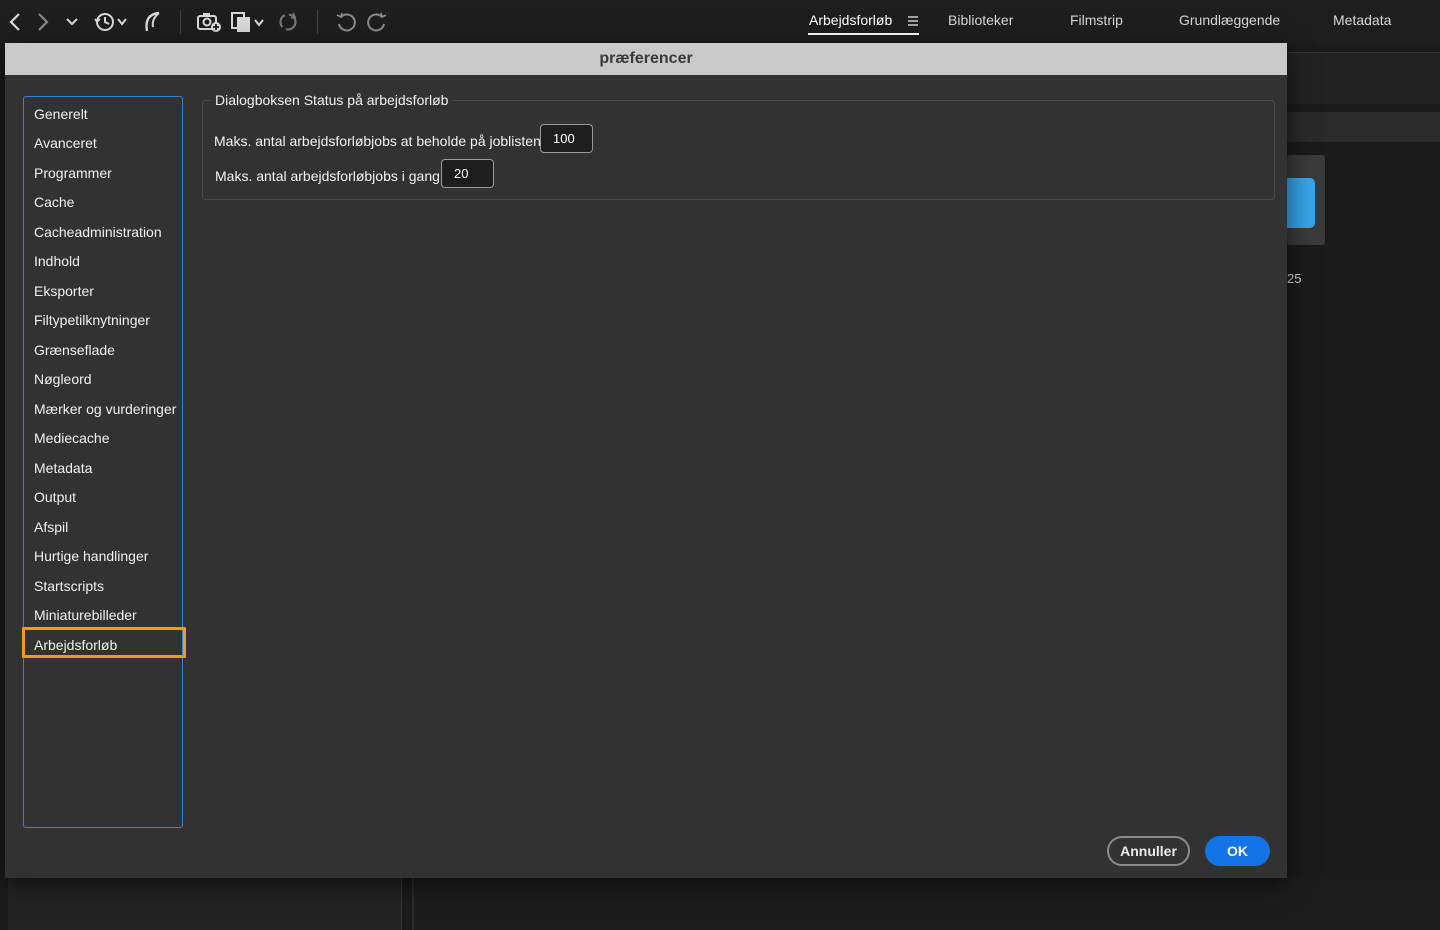 The width and height of the screenshot is (1440, 930). I want to click on group-legend: Dialogboksen Status på arbejdsforløb, so click(332, 100).